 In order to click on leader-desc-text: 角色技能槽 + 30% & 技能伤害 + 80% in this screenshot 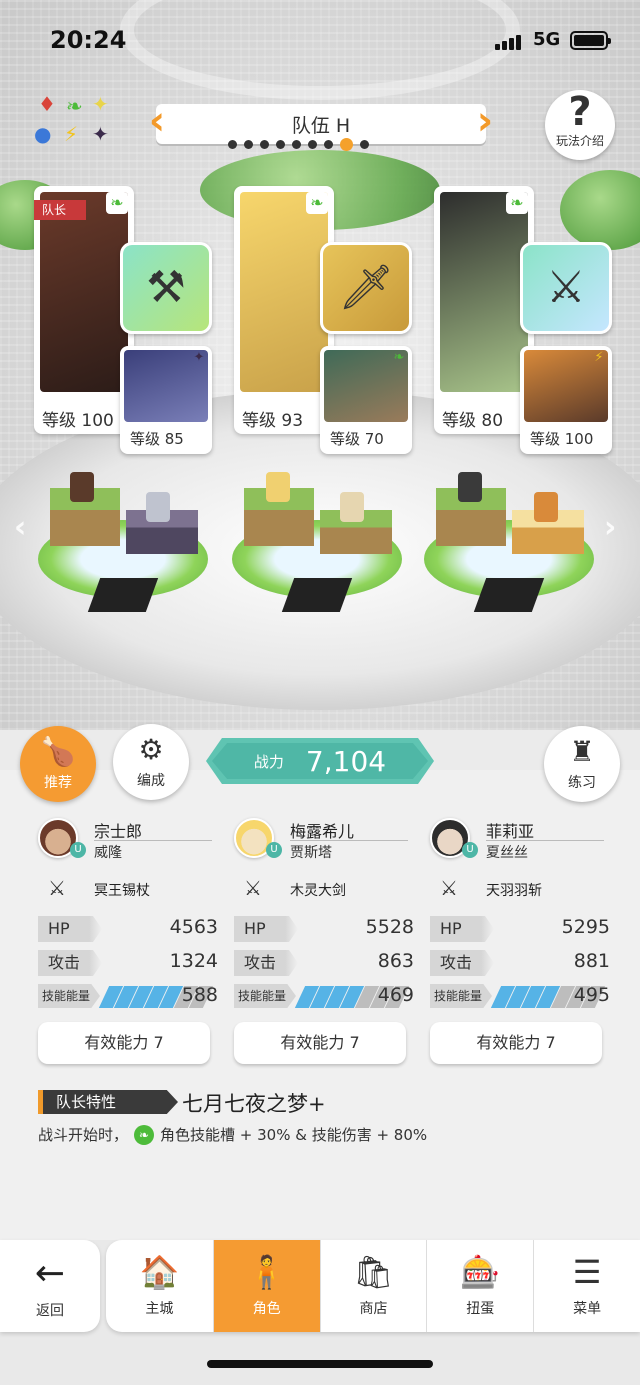, I will do `click(294, 1135)`.